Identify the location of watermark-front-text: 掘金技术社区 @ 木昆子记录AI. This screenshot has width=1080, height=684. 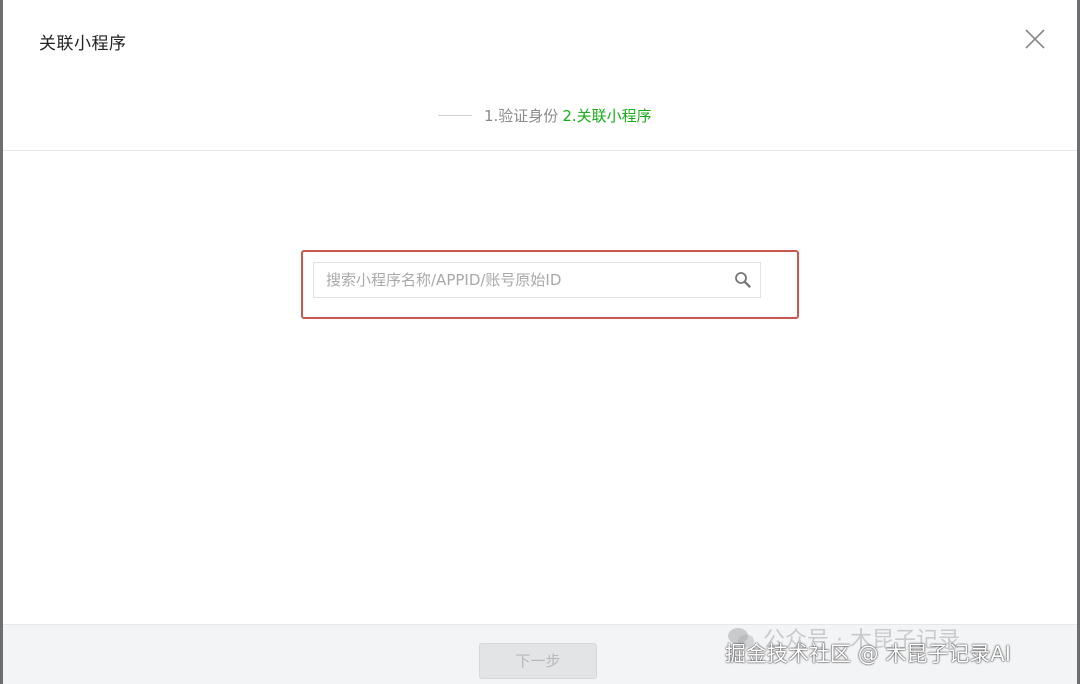
(868, 654).